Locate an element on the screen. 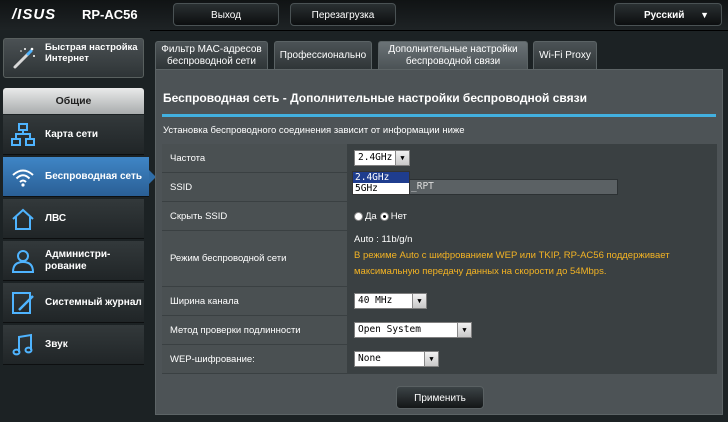 This screenshot has width=728, height=422. auth-method-select: Open System ▼ is located at coordinates (413, 330).